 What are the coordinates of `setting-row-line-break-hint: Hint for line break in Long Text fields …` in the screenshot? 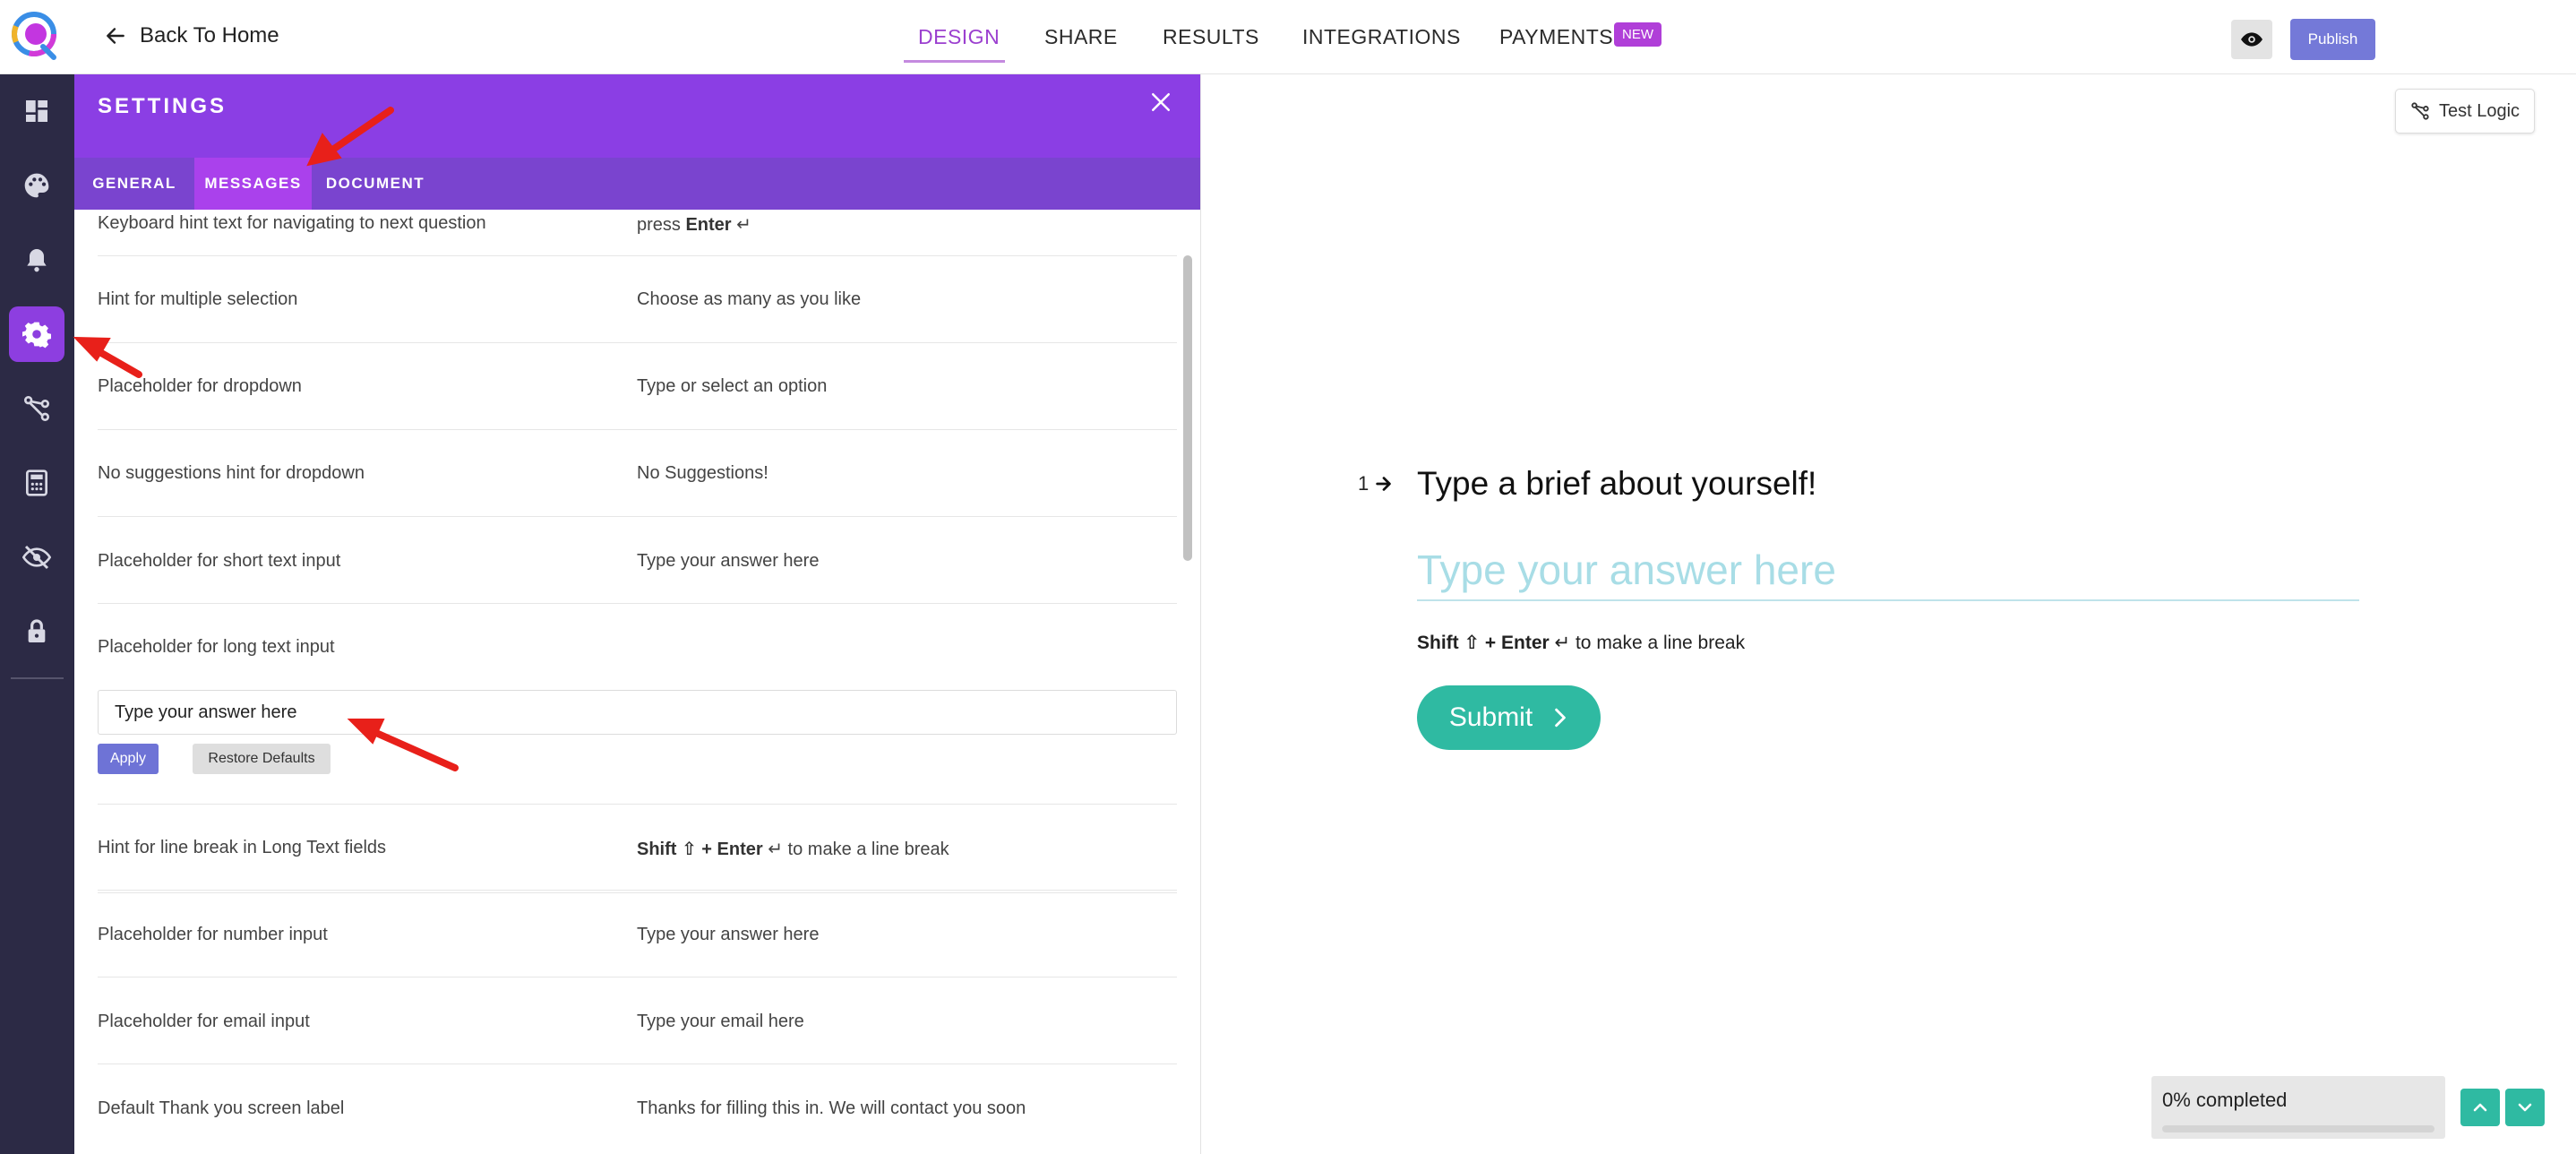 It's located at (637, 847).